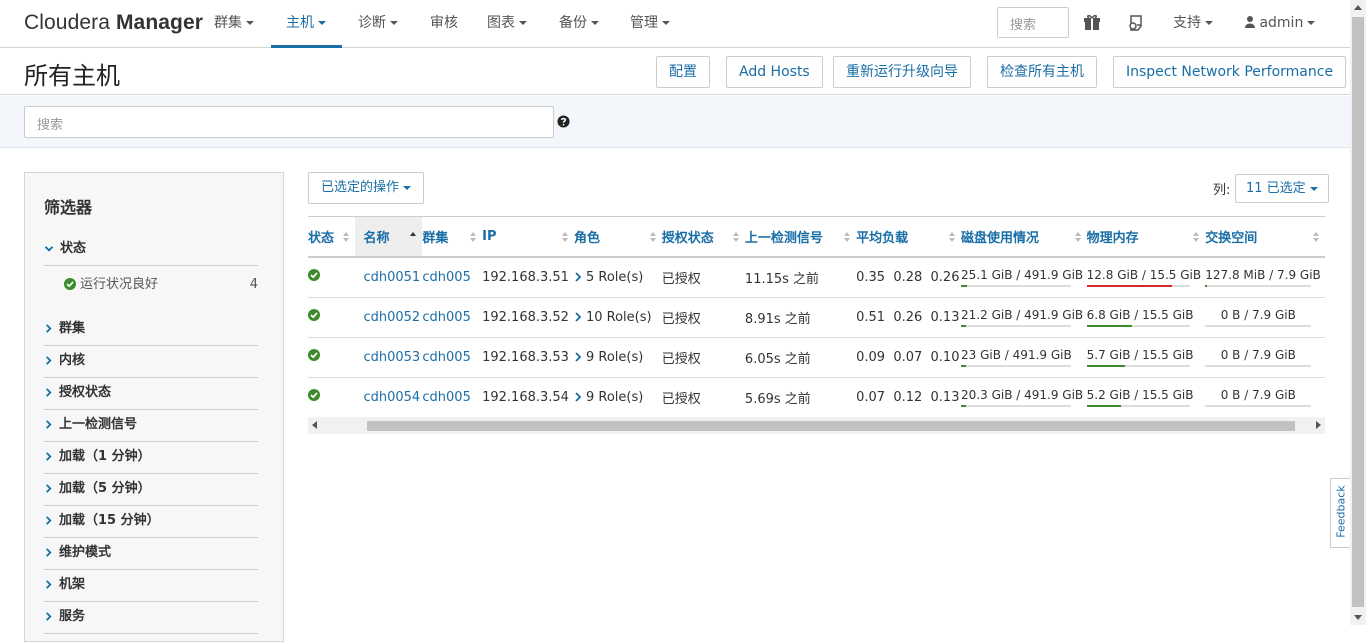 This screenshot has width=1366, height=642. Describe the element at coordinates (1358, 7) in the screenshot. I see `scroll-up-icon` at that location.